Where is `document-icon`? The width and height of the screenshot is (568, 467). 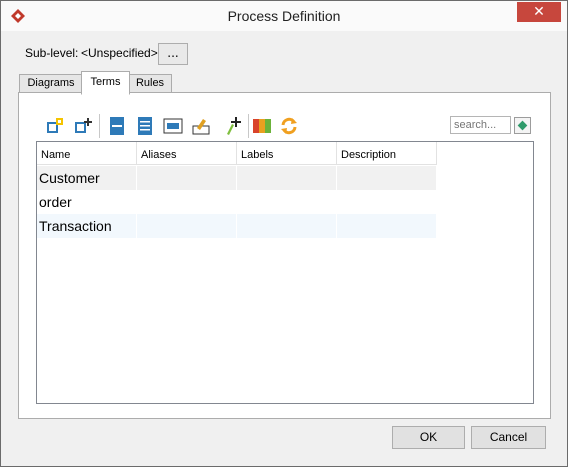 document-icon is located at coordinates (117, 126).